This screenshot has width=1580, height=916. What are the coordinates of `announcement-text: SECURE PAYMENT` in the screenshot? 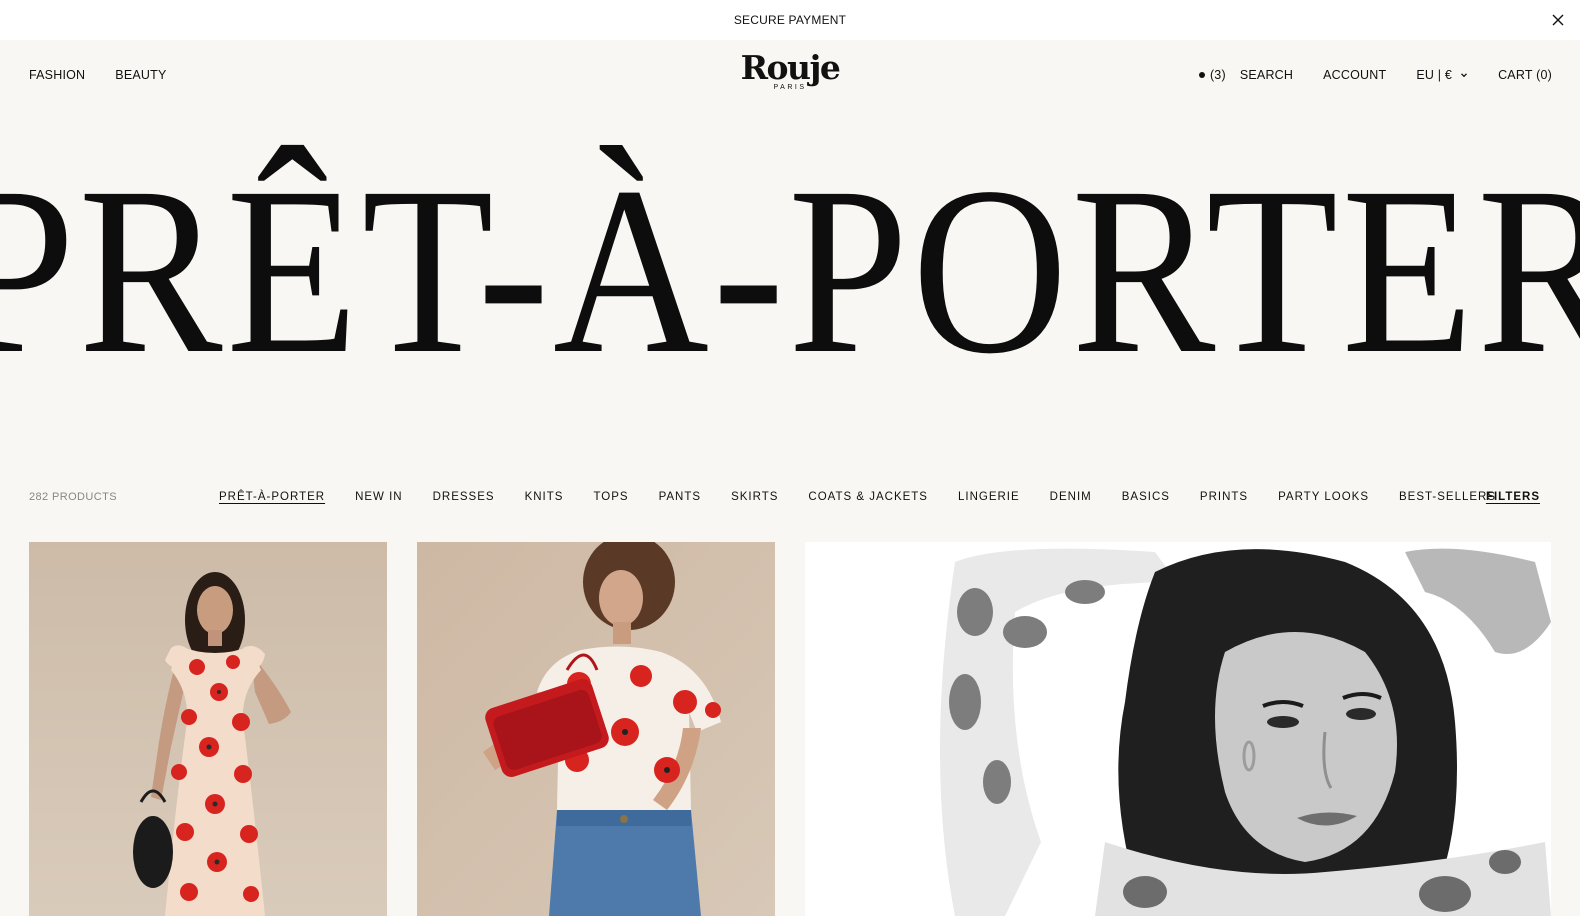 It's located at (790, 20).